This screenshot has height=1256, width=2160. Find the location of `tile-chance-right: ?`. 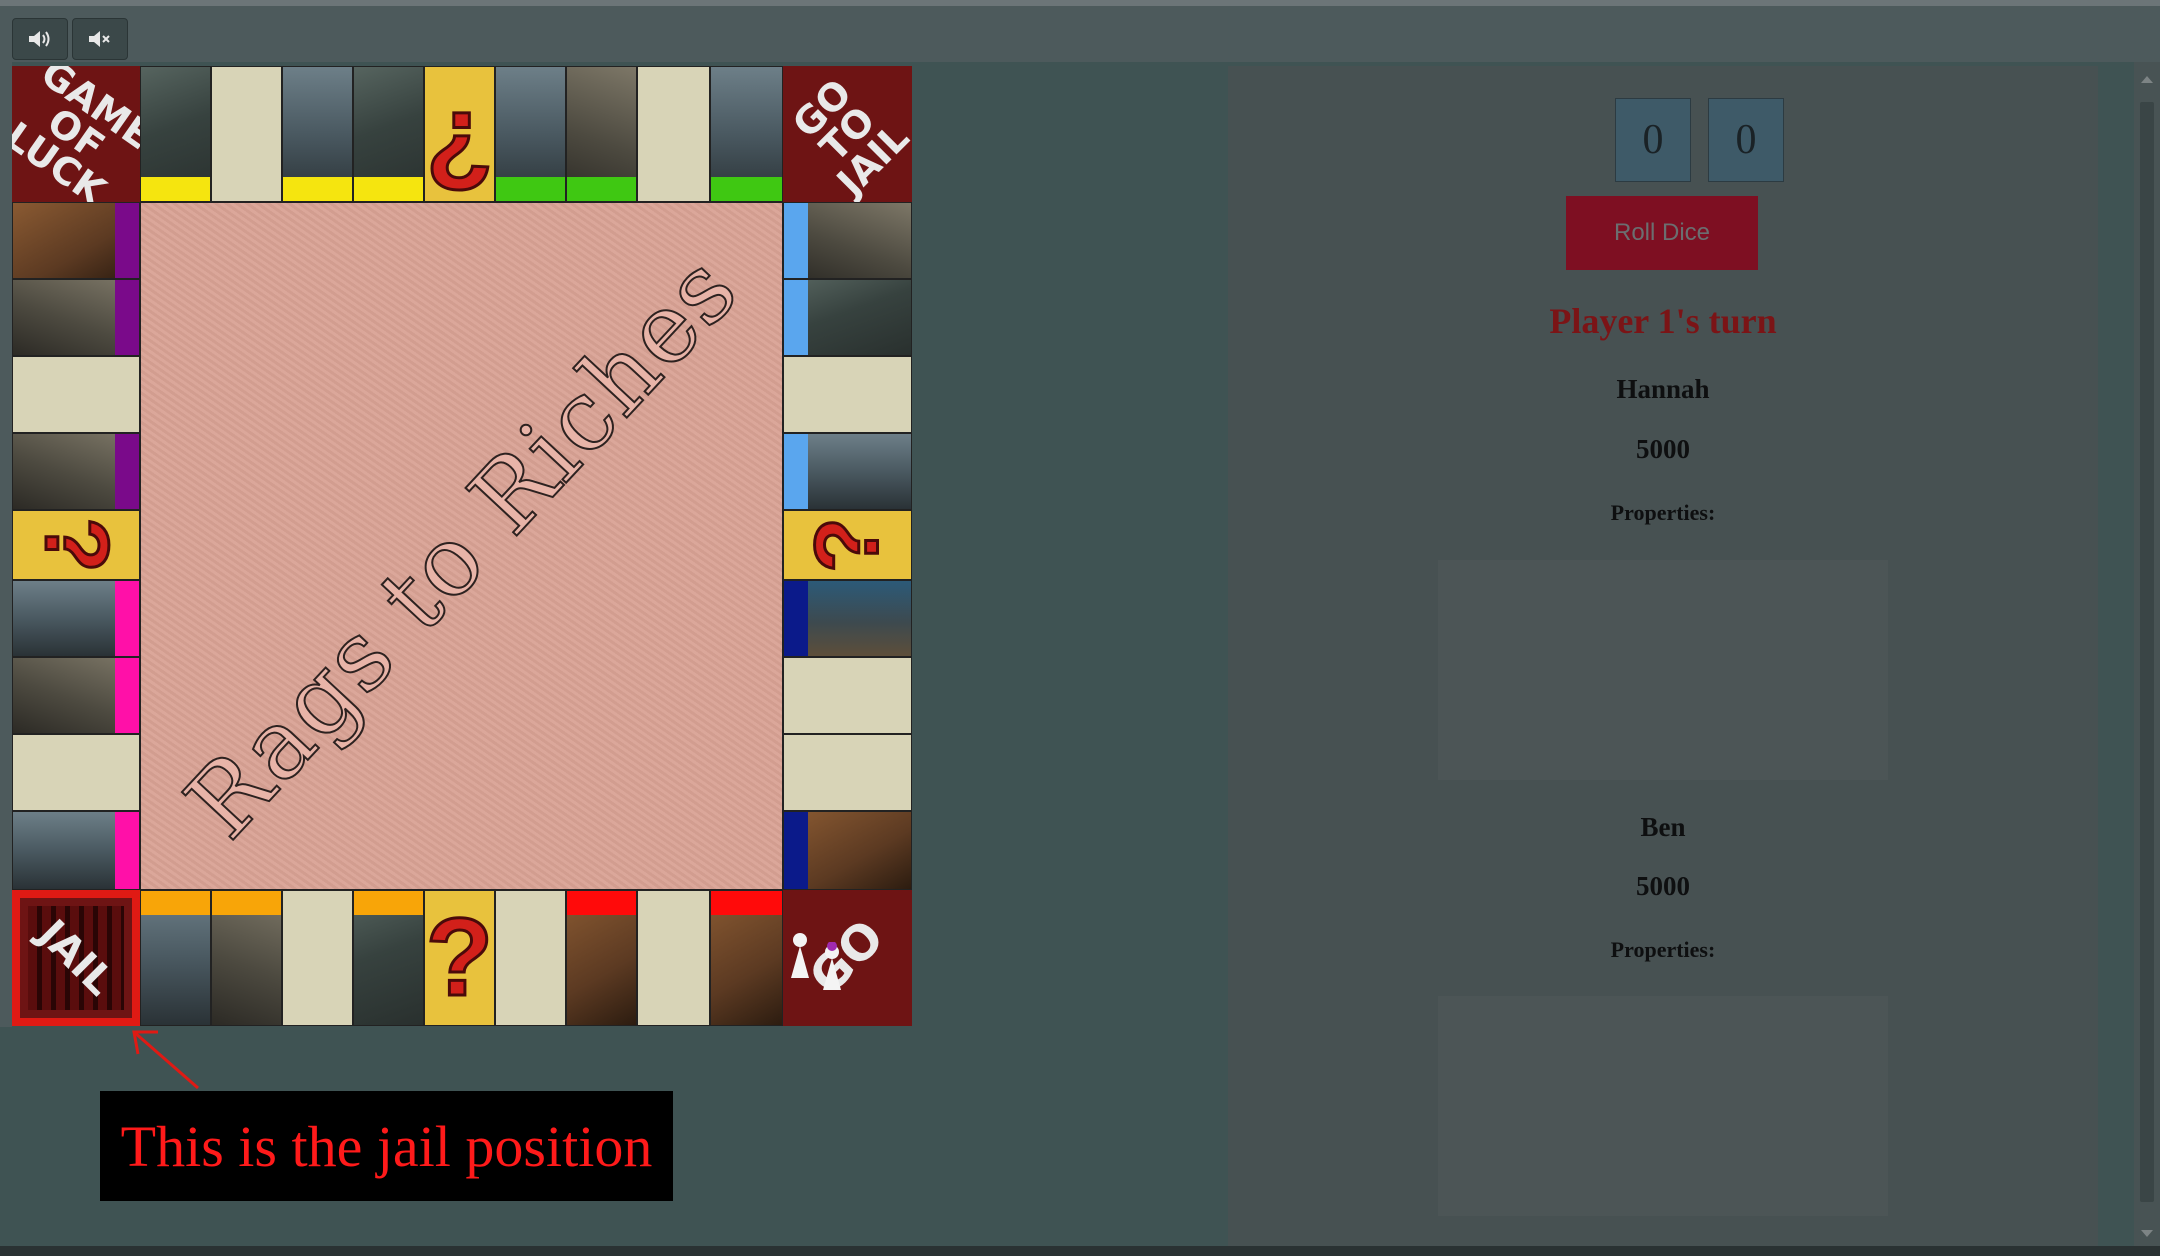

tile-chance-right: ? is located at coordinates (847, 545).